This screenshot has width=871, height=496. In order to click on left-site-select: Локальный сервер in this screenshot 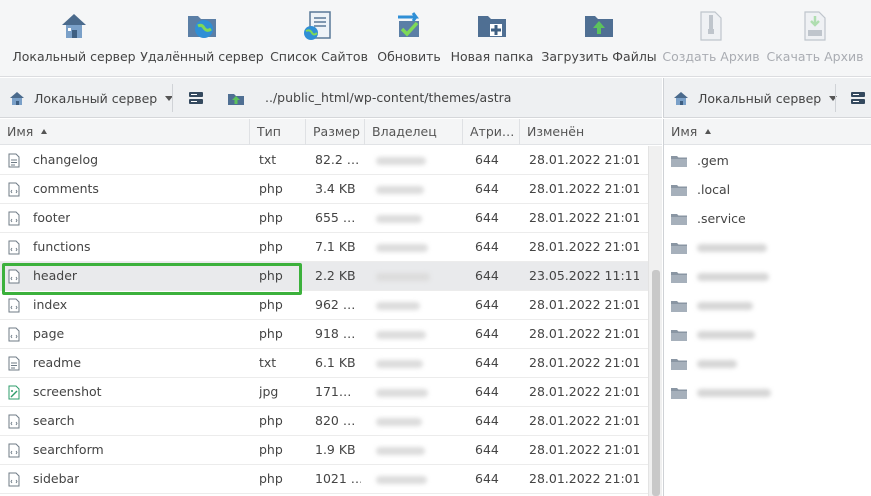, I will do `click(91, 98)`.